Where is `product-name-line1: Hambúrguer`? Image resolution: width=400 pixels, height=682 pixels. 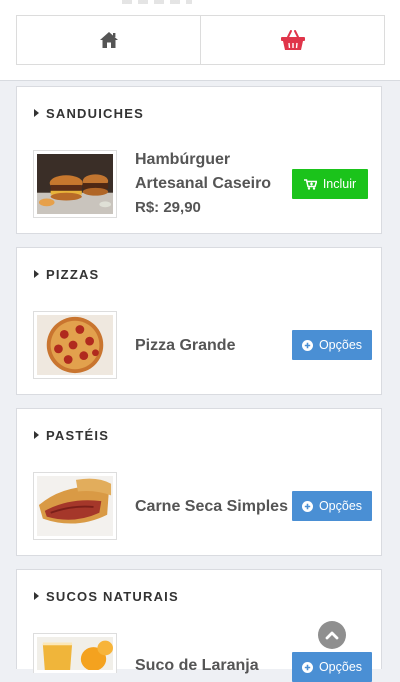 product-name-line1: Hambúrguer is located at coordinates (183, 159).